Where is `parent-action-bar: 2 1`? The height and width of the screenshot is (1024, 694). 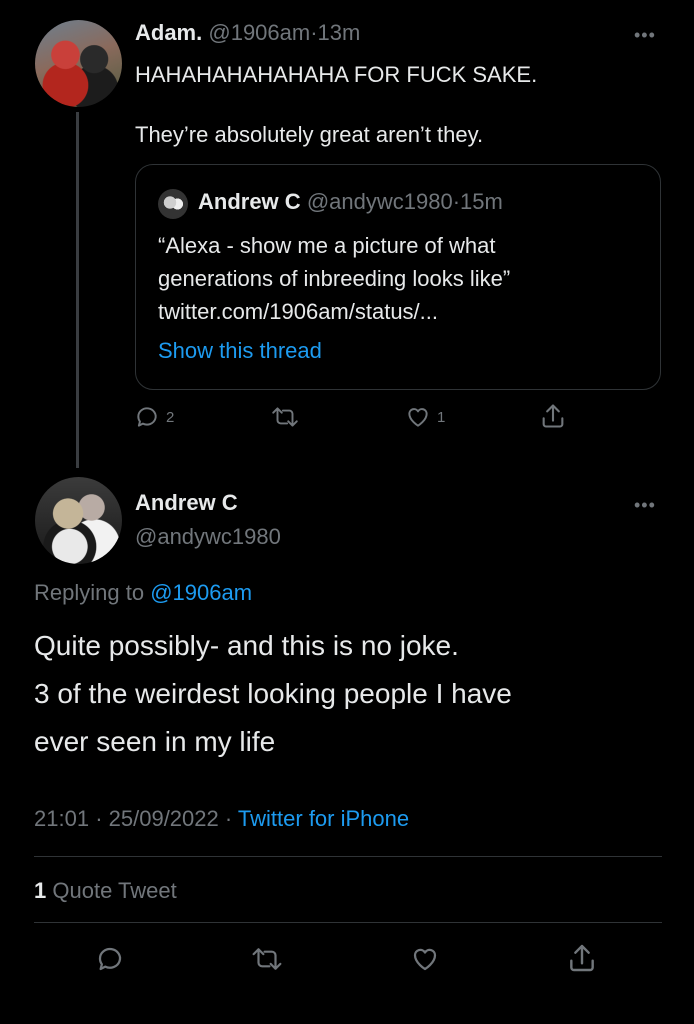
parent-action-bar: 2 1 is located at coordinates (347, 419).